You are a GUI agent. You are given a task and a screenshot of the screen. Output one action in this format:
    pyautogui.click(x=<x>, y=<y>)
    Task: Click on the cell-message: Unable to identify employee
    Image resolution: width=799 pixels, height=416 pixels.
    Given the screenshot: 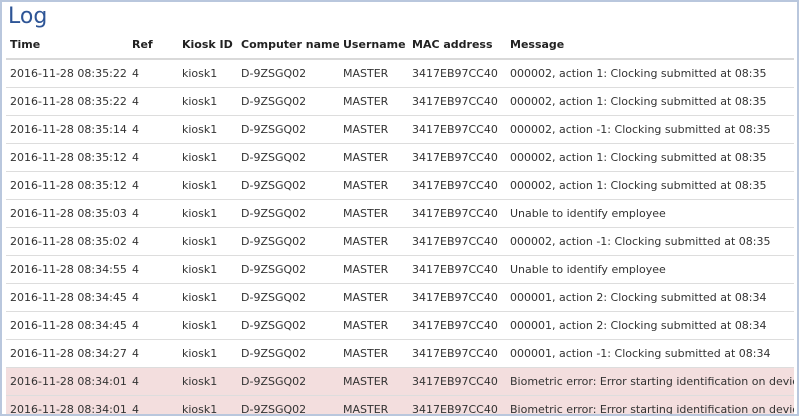 What is the action you would take?
    pyautogui.click(x=650, y=269)
    